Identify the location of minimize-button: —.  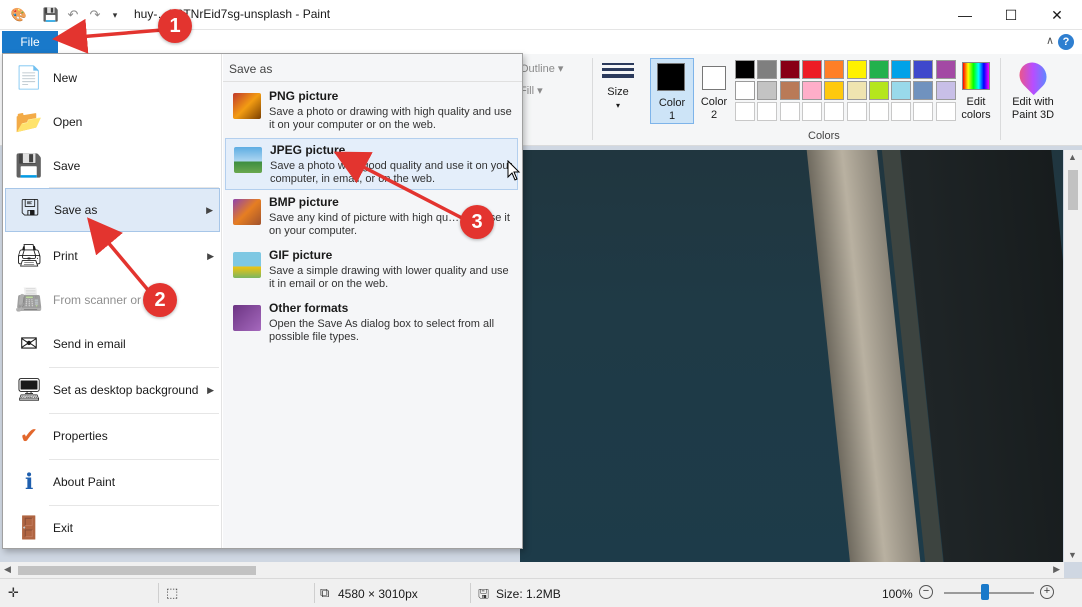
(965, 15).